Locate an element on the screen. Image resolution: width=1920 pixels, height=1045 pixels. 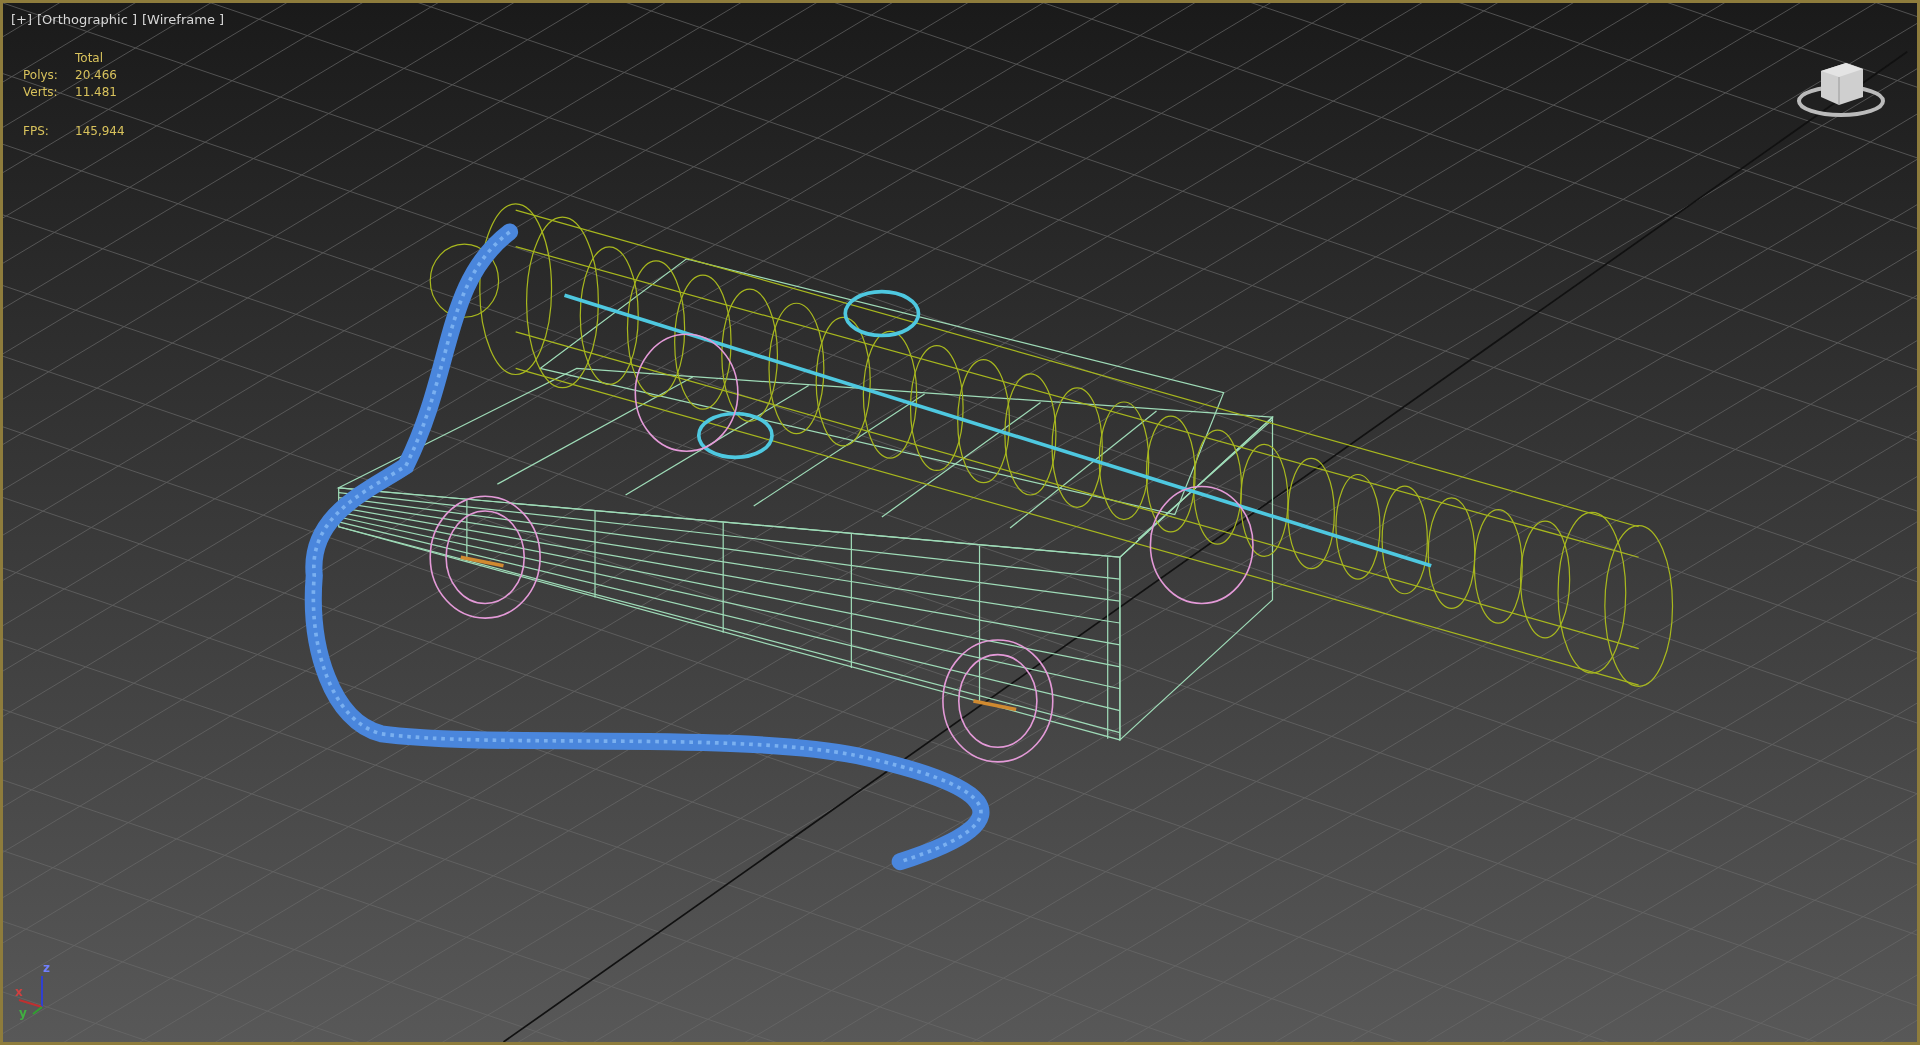
stat-value: 20.466 is located at coordinates (96, 75).